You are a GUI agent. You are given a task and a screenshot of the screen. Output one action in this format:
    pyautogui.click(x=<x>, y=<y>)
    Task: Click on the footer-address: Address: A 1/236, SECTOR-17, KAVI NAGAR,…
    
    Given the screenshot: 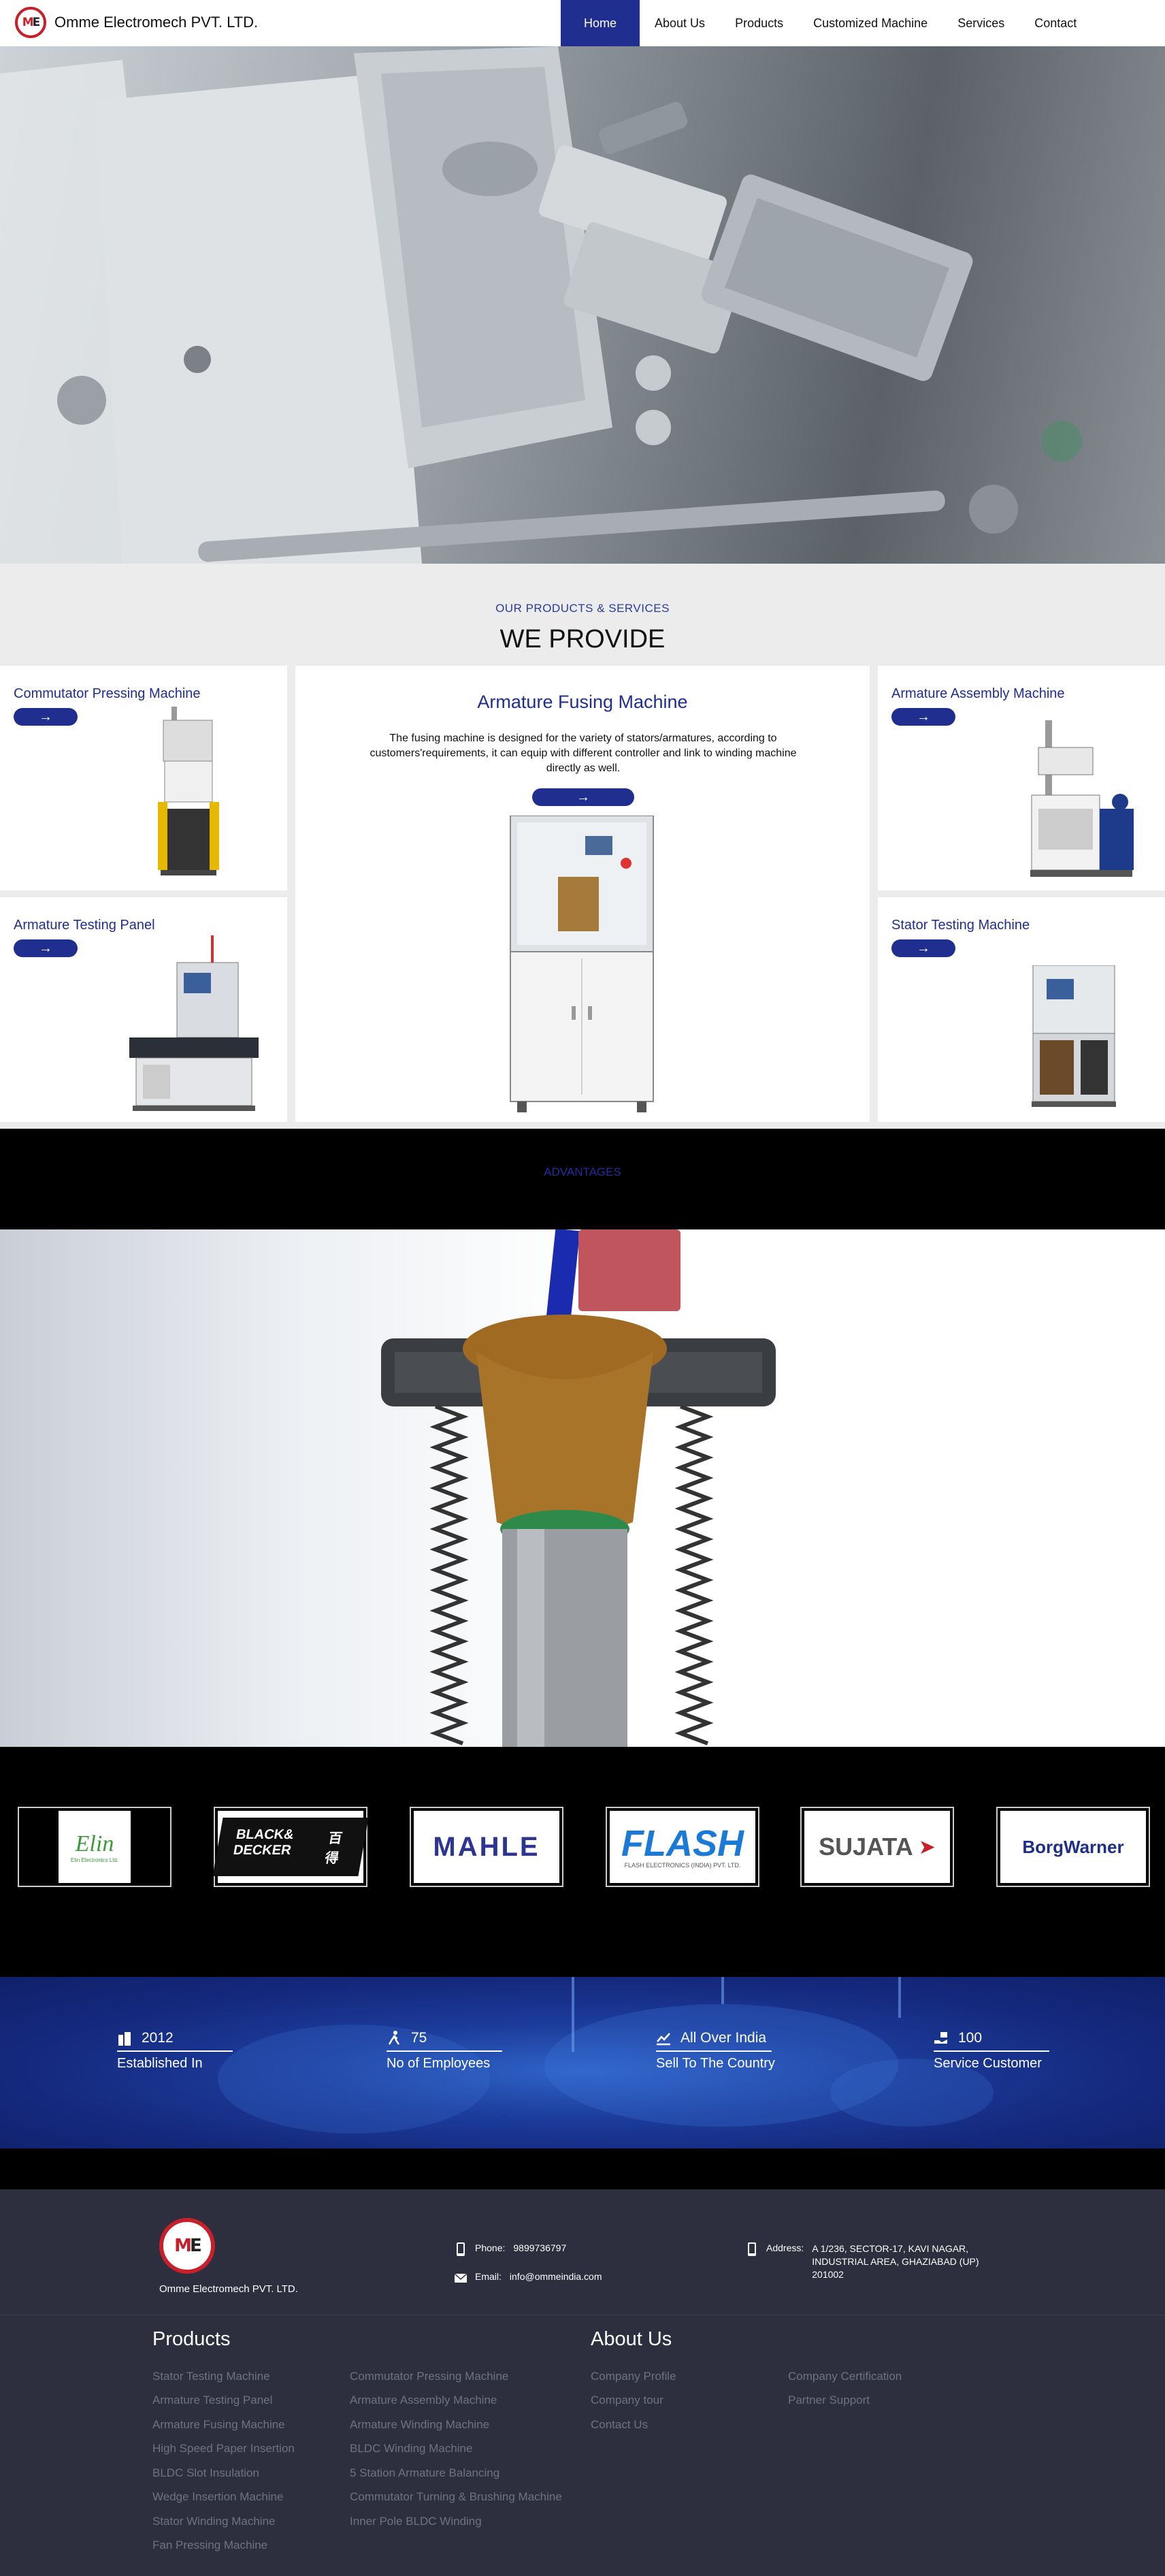 What is the action you would take?
    pyautogui.click(x=864, y=2262)
    